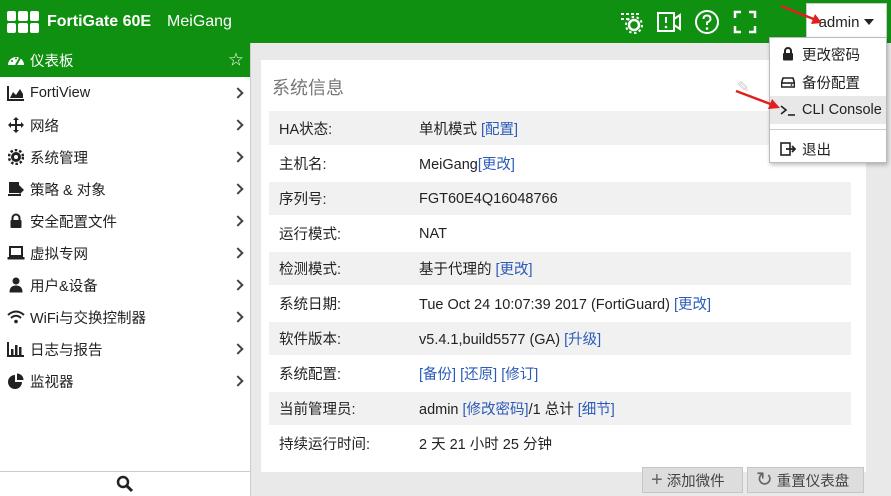 Image resolution: width=891 pixels, height=496 pixels. What do you see at coordinates (816, 150) in the screenshot?
I see `menu-item-label: 退出` at bounding box center [816, 150].